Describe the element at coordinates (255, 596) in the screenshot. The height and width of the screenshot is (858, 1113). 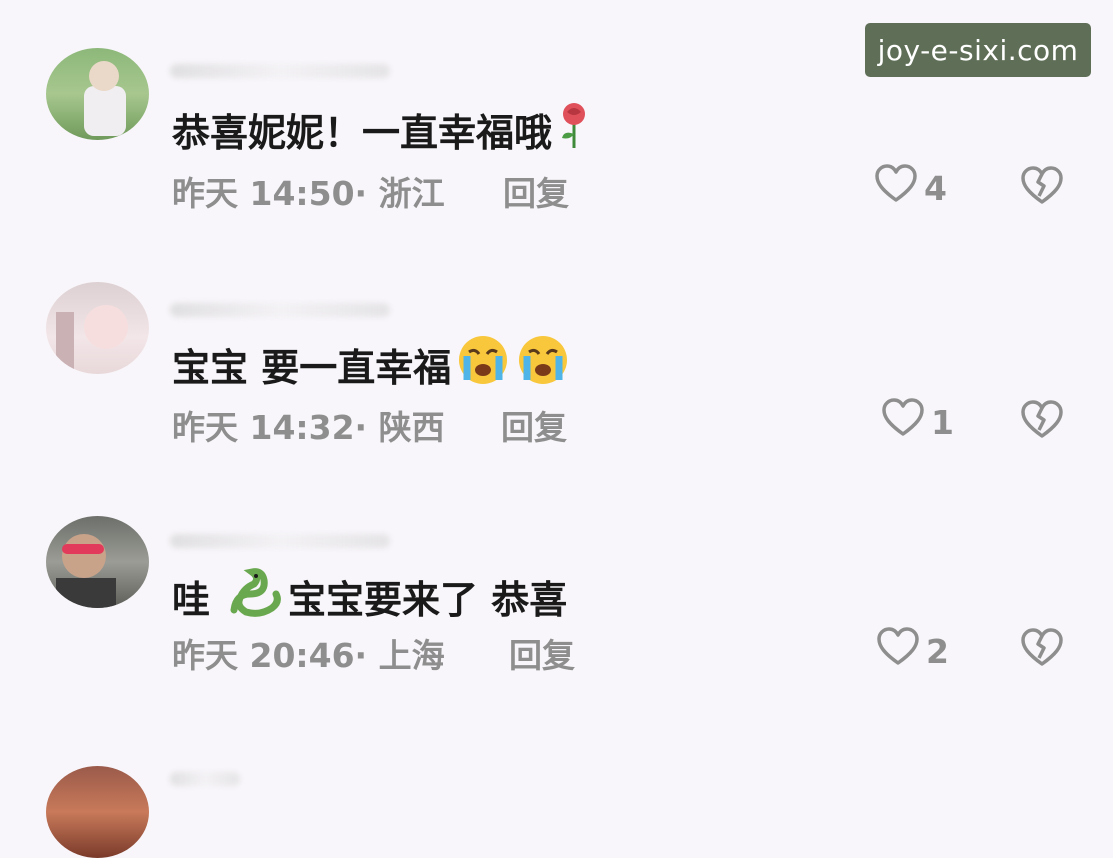
I see `dragon-emoji` at that location.